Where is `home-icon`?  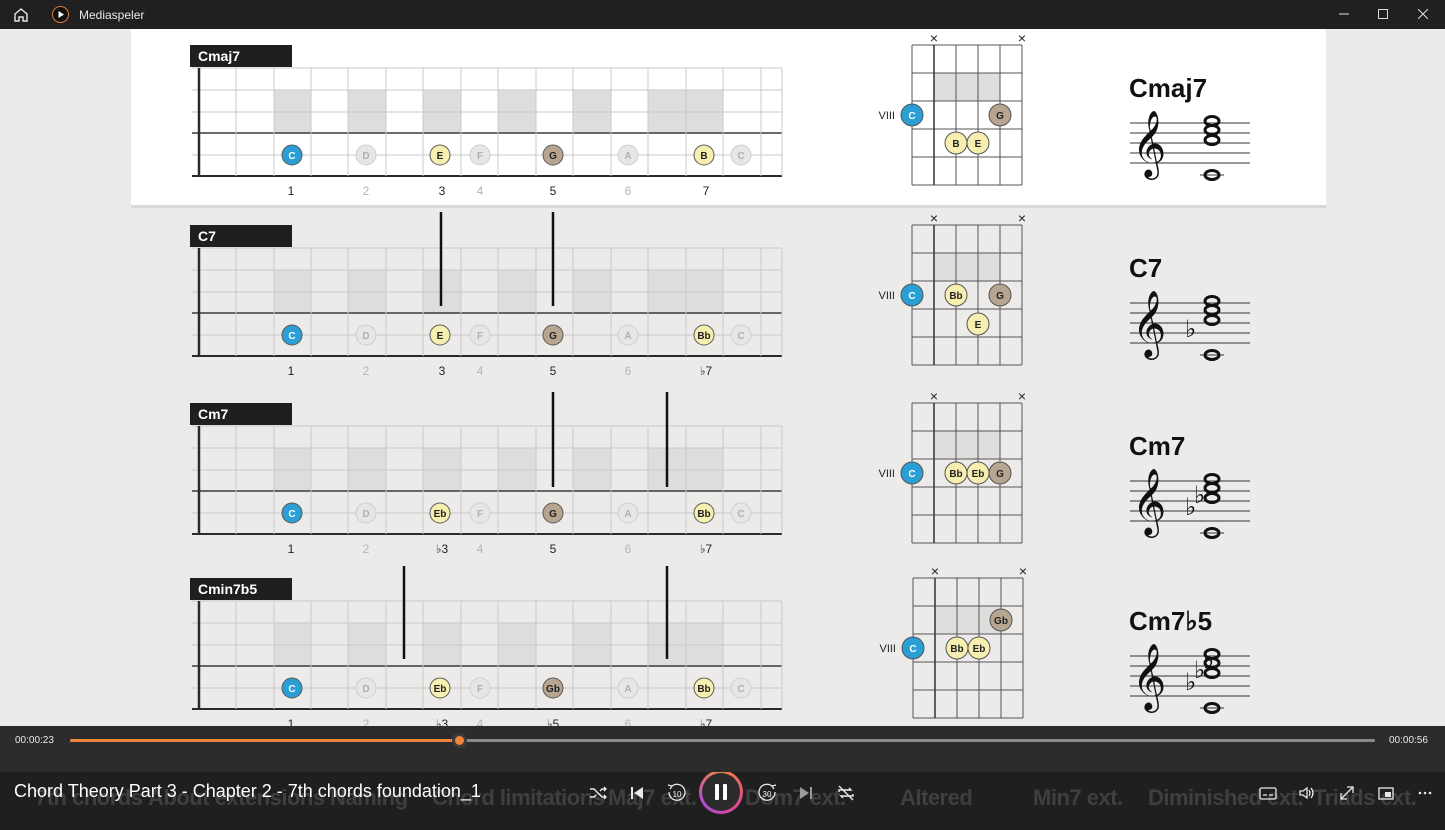 home-icon is located at coordinates (21, 15).